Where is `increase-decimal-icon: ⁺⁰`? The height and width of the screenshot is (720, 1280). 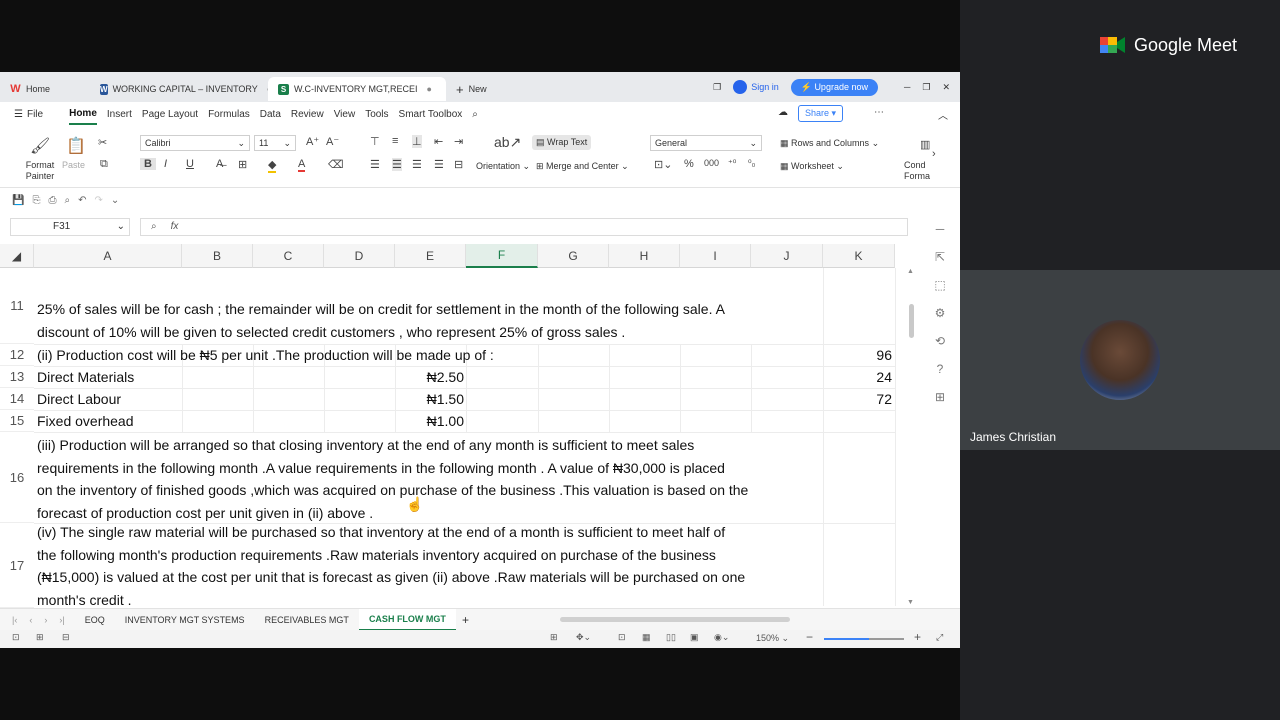
increase-decimal-icon: ⁺⁰ is located at coordinates (732, 163).